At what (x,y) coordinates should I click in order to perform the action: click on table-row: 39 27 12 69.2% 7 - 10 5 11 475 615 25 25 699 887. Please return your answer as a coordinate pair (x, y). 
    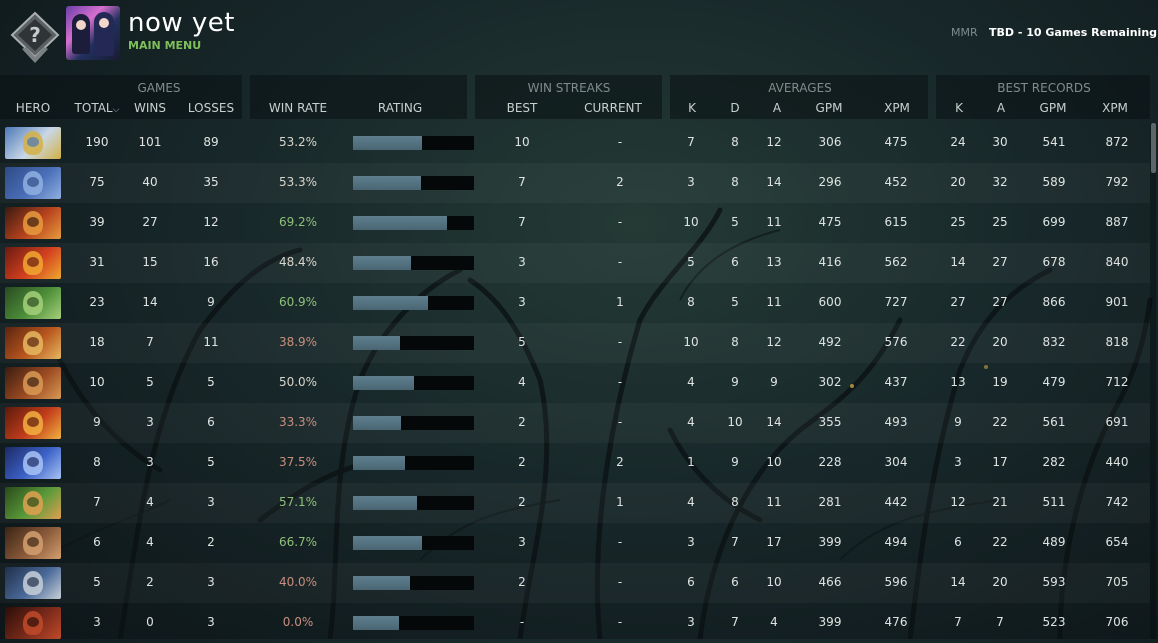
    Looking at the image, I should click on (575, 223).